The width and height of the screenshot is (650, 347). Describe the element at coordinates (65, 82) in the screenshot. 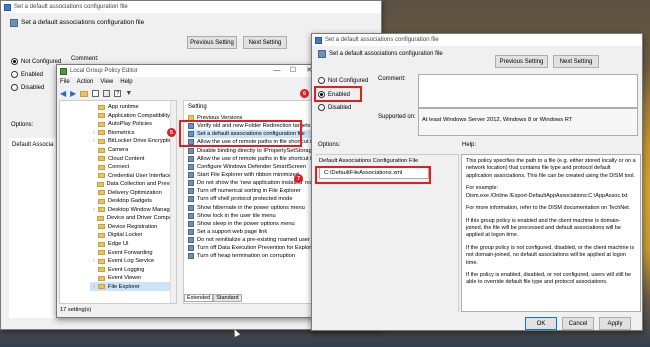

I see `menu-file: File` at that location.